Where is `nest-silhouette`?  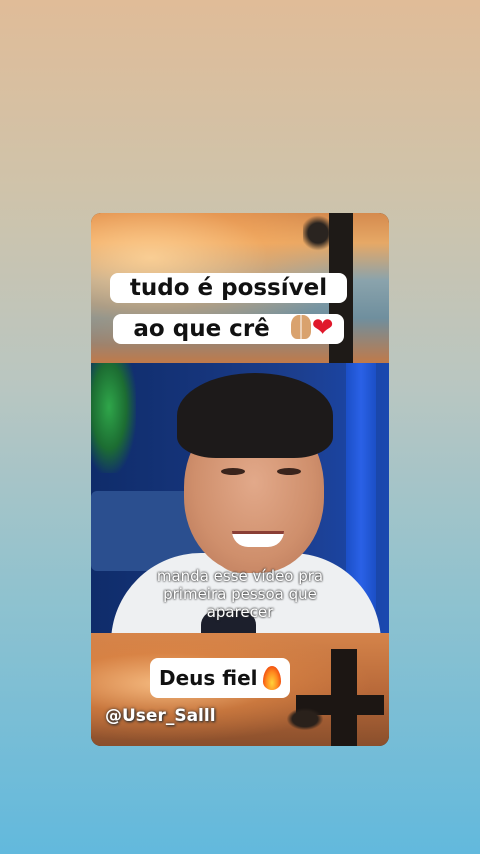
nest-silhouette is located at coordinates (305, 719).